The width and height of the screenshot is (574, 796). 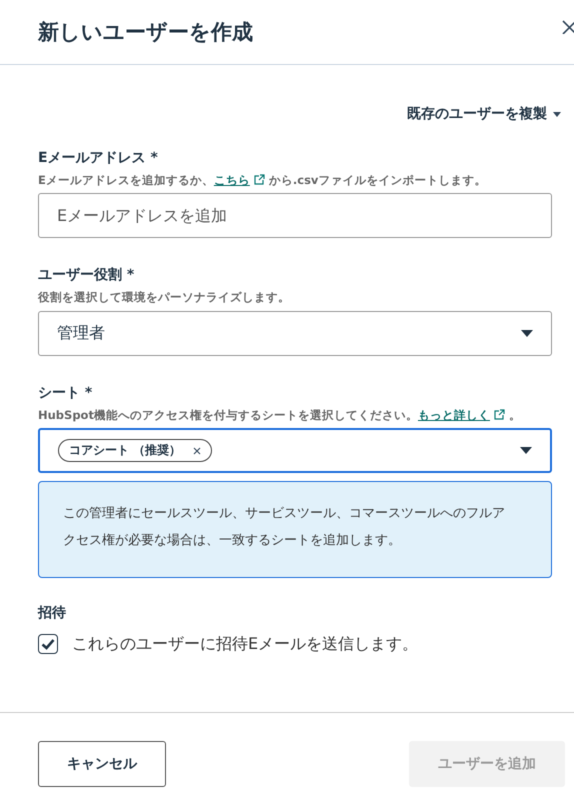 I want to click on help-text: Eメールアドレスを追加するか、こちら から.csvファイルをインポートします。, so click(x=263, y=180).